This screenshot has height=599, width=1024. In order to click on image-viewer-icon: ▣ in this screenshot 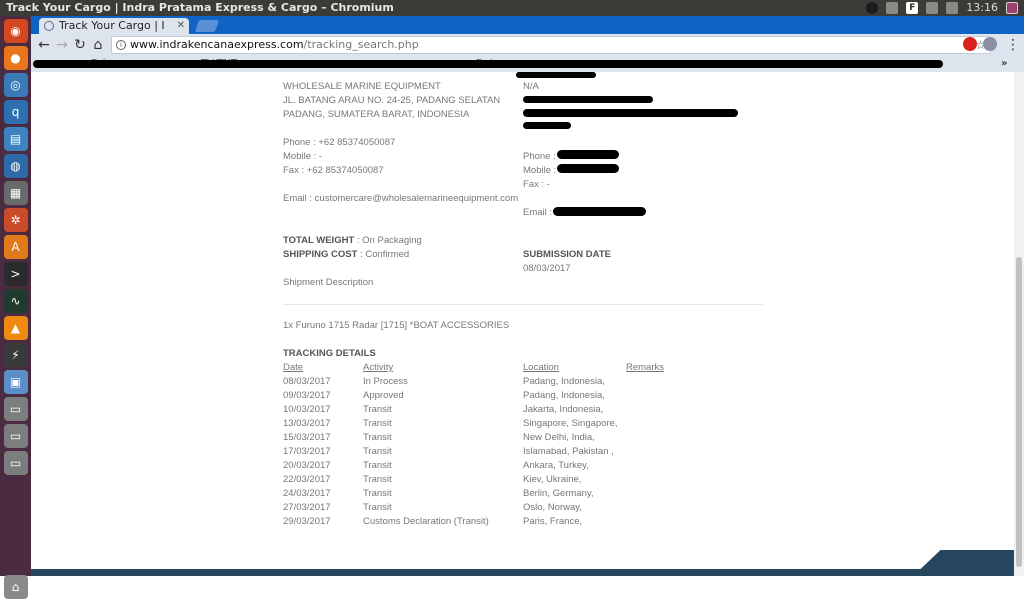, I will do `click(15, 382)`.